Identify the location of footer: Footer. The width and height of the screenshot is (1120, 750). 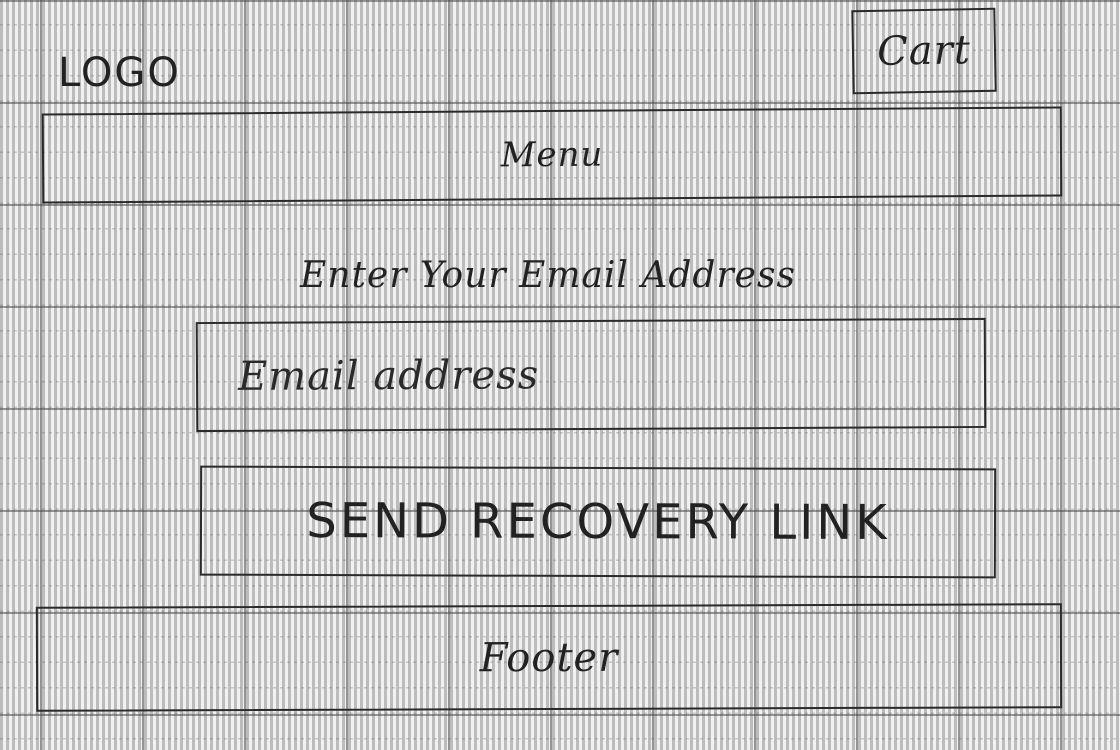
(549, 657).